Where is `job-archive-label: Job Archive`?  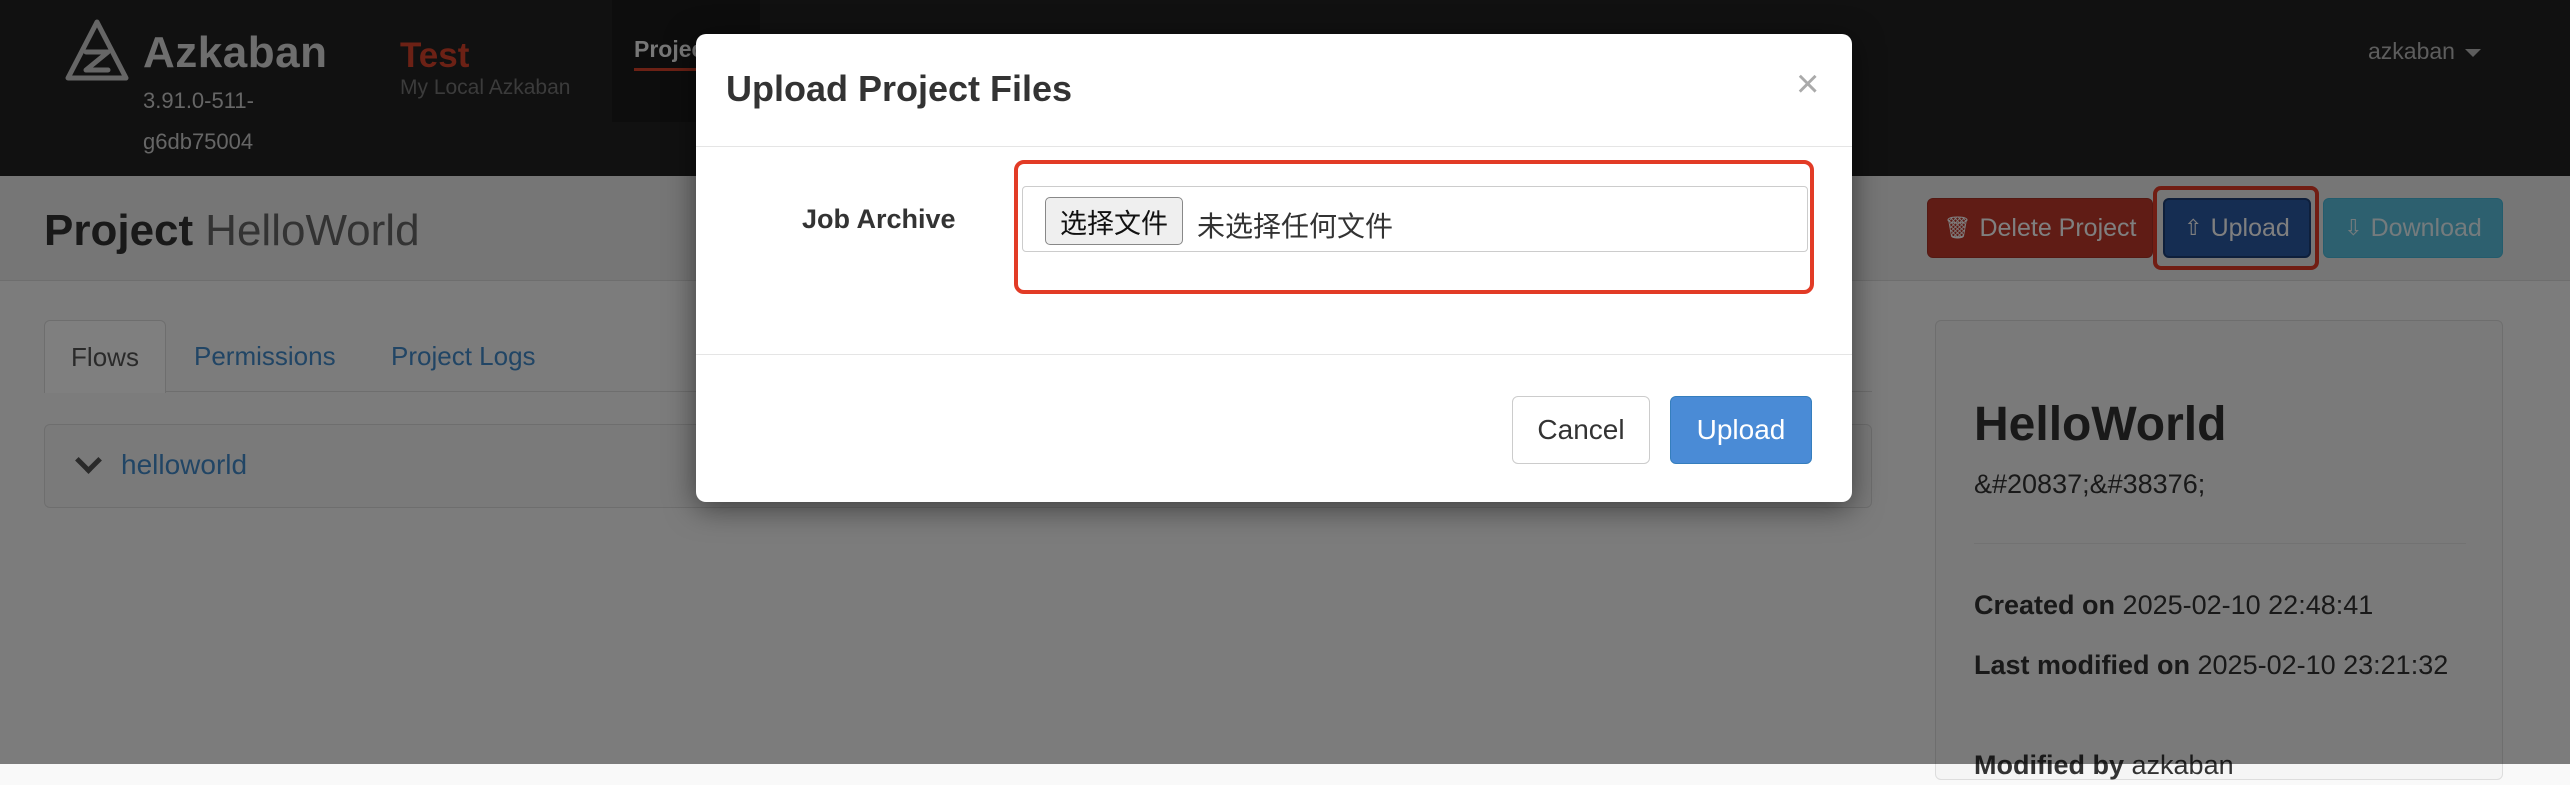 job-archive-label: Job Archive is located at coordinates (879, 219).